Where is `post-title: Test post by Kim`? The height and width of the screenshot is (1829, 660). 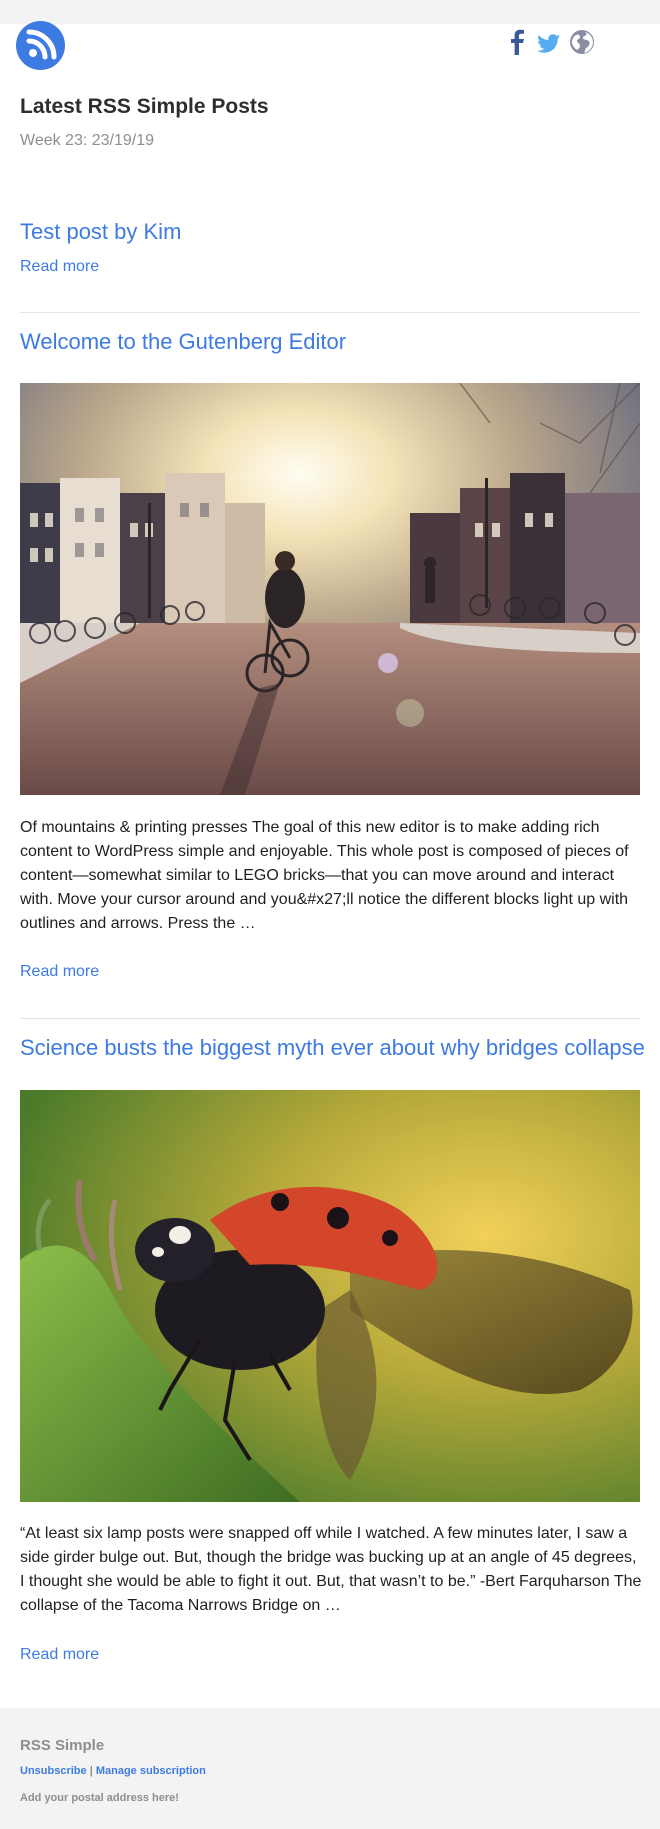 post-title: Test post by Kim is located at coordinates (100, 232).